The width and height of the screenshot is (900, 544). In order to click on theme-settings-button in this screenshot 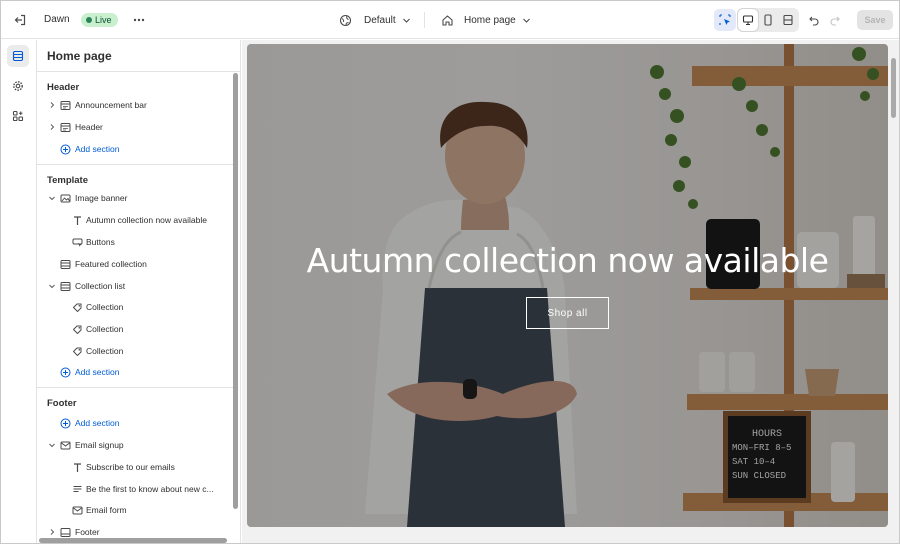, I will do `click(18, 86)`.